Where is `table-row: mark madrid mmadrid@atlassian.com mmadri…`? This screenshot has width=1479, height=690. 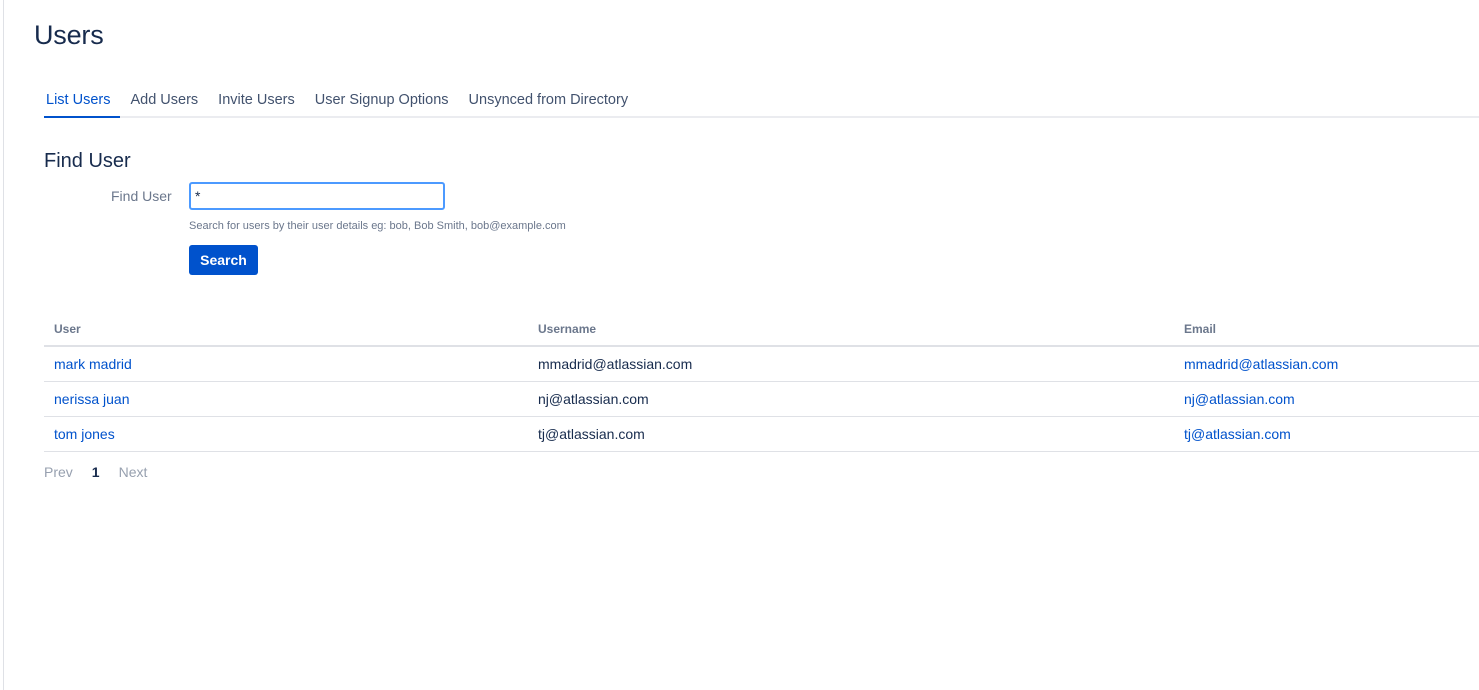
table-row: mark madrid mmadrid@atlassian.com mmadri… is located at coordinates (761, 364).